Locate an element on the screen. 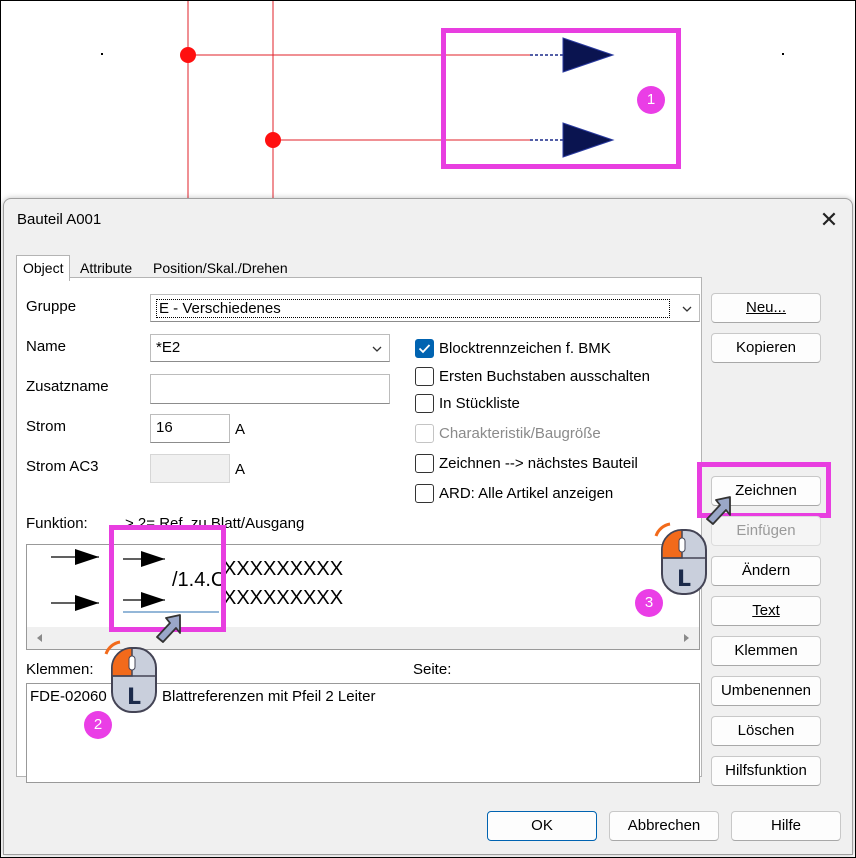  stueckliste-label: In Stückliste is located at coordinates (479, 403).